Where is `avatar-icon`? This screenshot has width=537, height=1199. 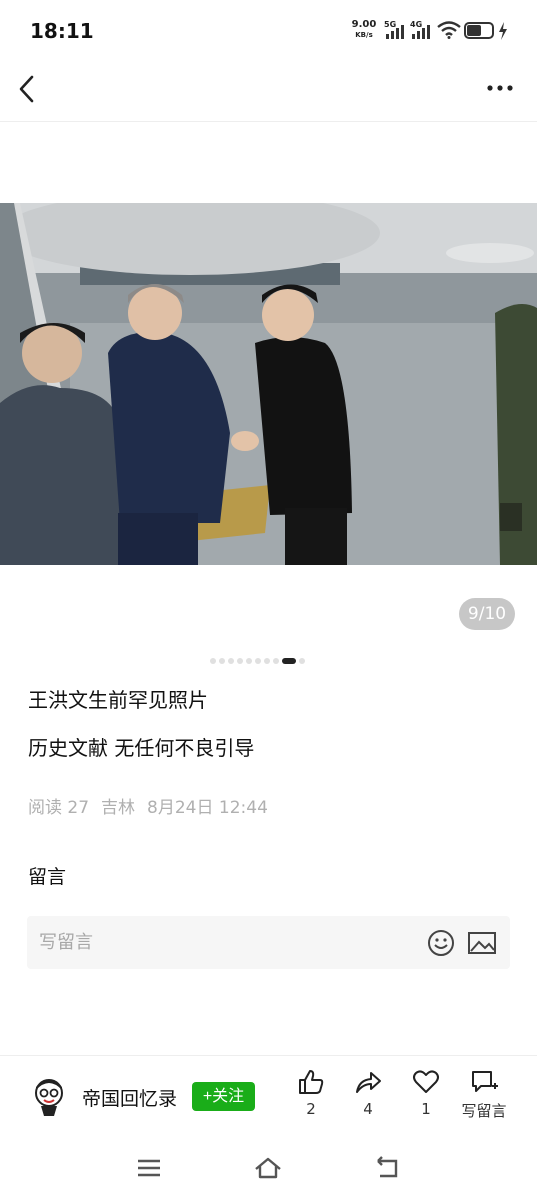
avatar-icon is located at coordinates (49, 1097).